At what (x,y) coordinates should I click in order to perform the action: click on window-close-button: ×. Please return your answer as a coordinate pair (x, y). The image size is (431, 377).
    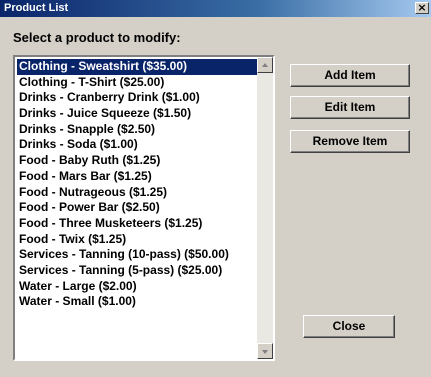
    Looking at the image, I should click on (422, 8).